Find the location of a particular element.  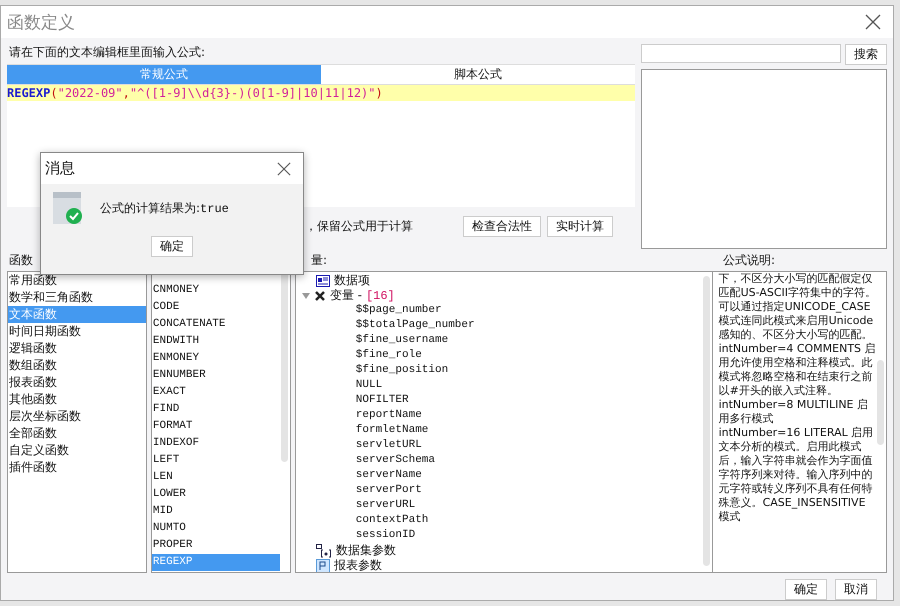

function-item: EXACT is located at coordinates (216, 392).